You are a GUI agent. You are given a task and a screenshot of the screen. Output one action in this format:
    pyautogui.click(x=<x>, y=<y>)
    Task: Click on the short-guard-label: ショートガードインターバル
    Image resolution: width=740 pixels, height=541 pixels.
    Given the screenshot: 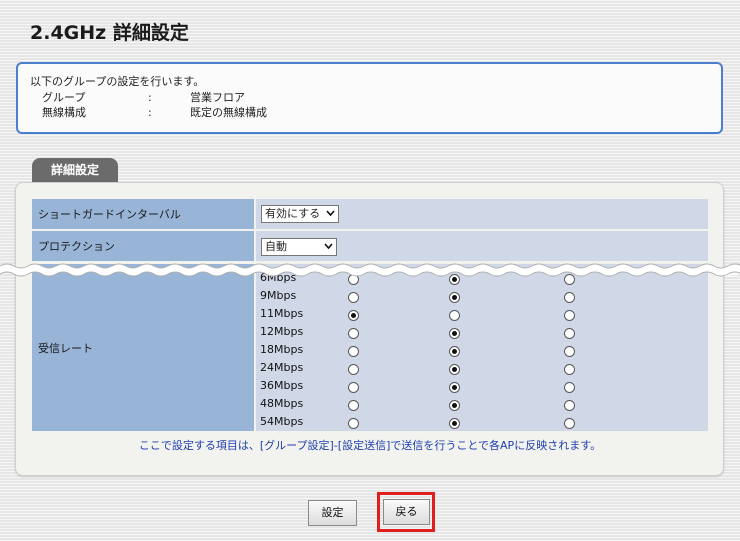 What is the action you would take?
    pyautogui.click(x=143, y=214)
    